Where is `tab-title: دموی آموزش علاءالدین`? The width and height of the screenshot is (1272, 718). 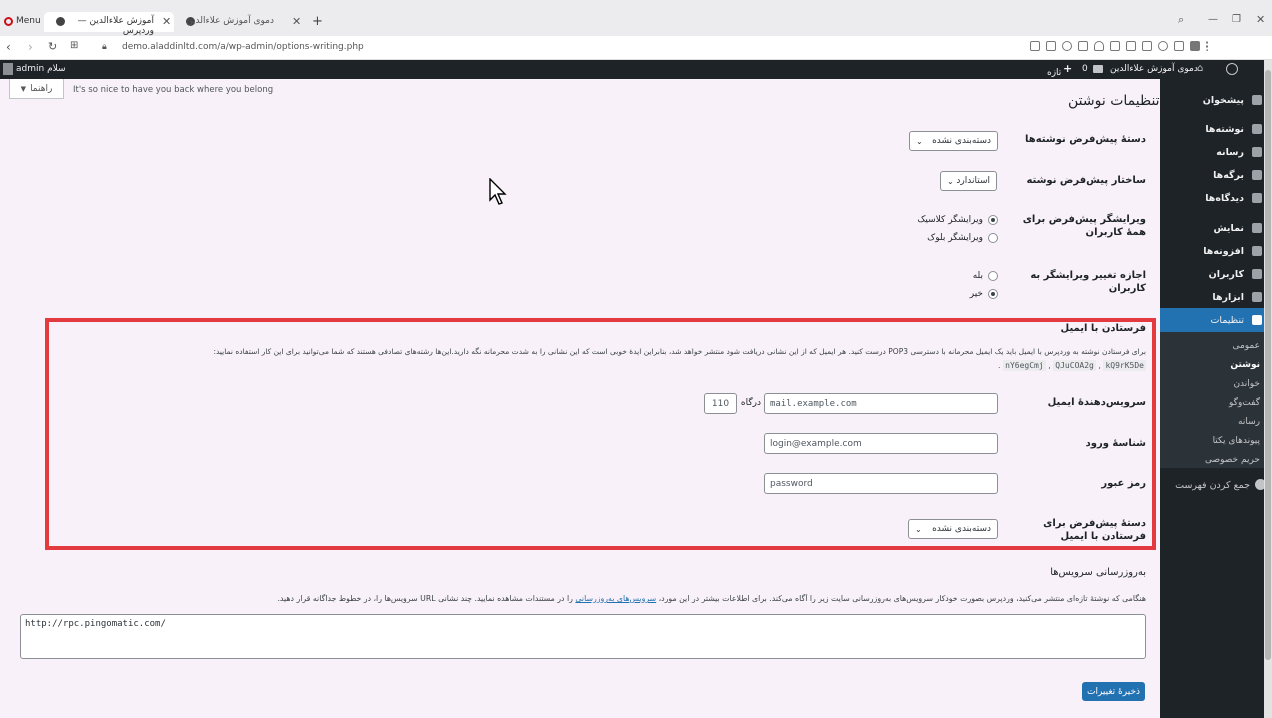
tab-title: دموی آموزش علاءالدین is located at coordinates (230, 21).